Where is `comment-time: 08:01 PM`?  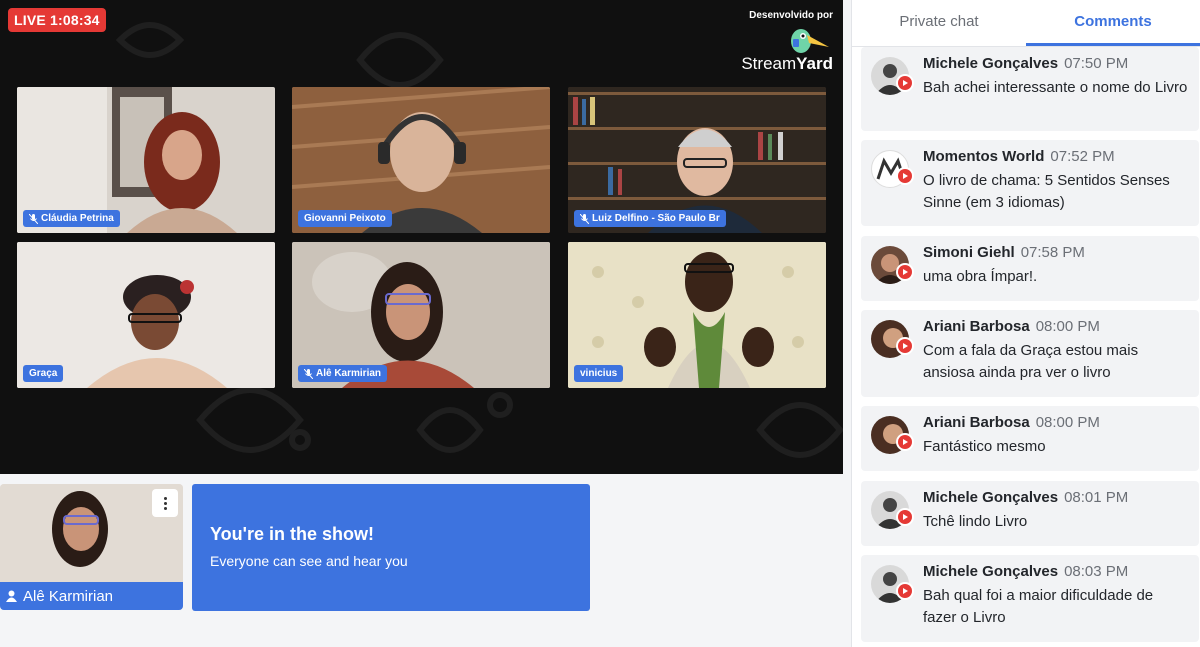
comment-time: 08:01 PM is located at coordinates (1096, 497).